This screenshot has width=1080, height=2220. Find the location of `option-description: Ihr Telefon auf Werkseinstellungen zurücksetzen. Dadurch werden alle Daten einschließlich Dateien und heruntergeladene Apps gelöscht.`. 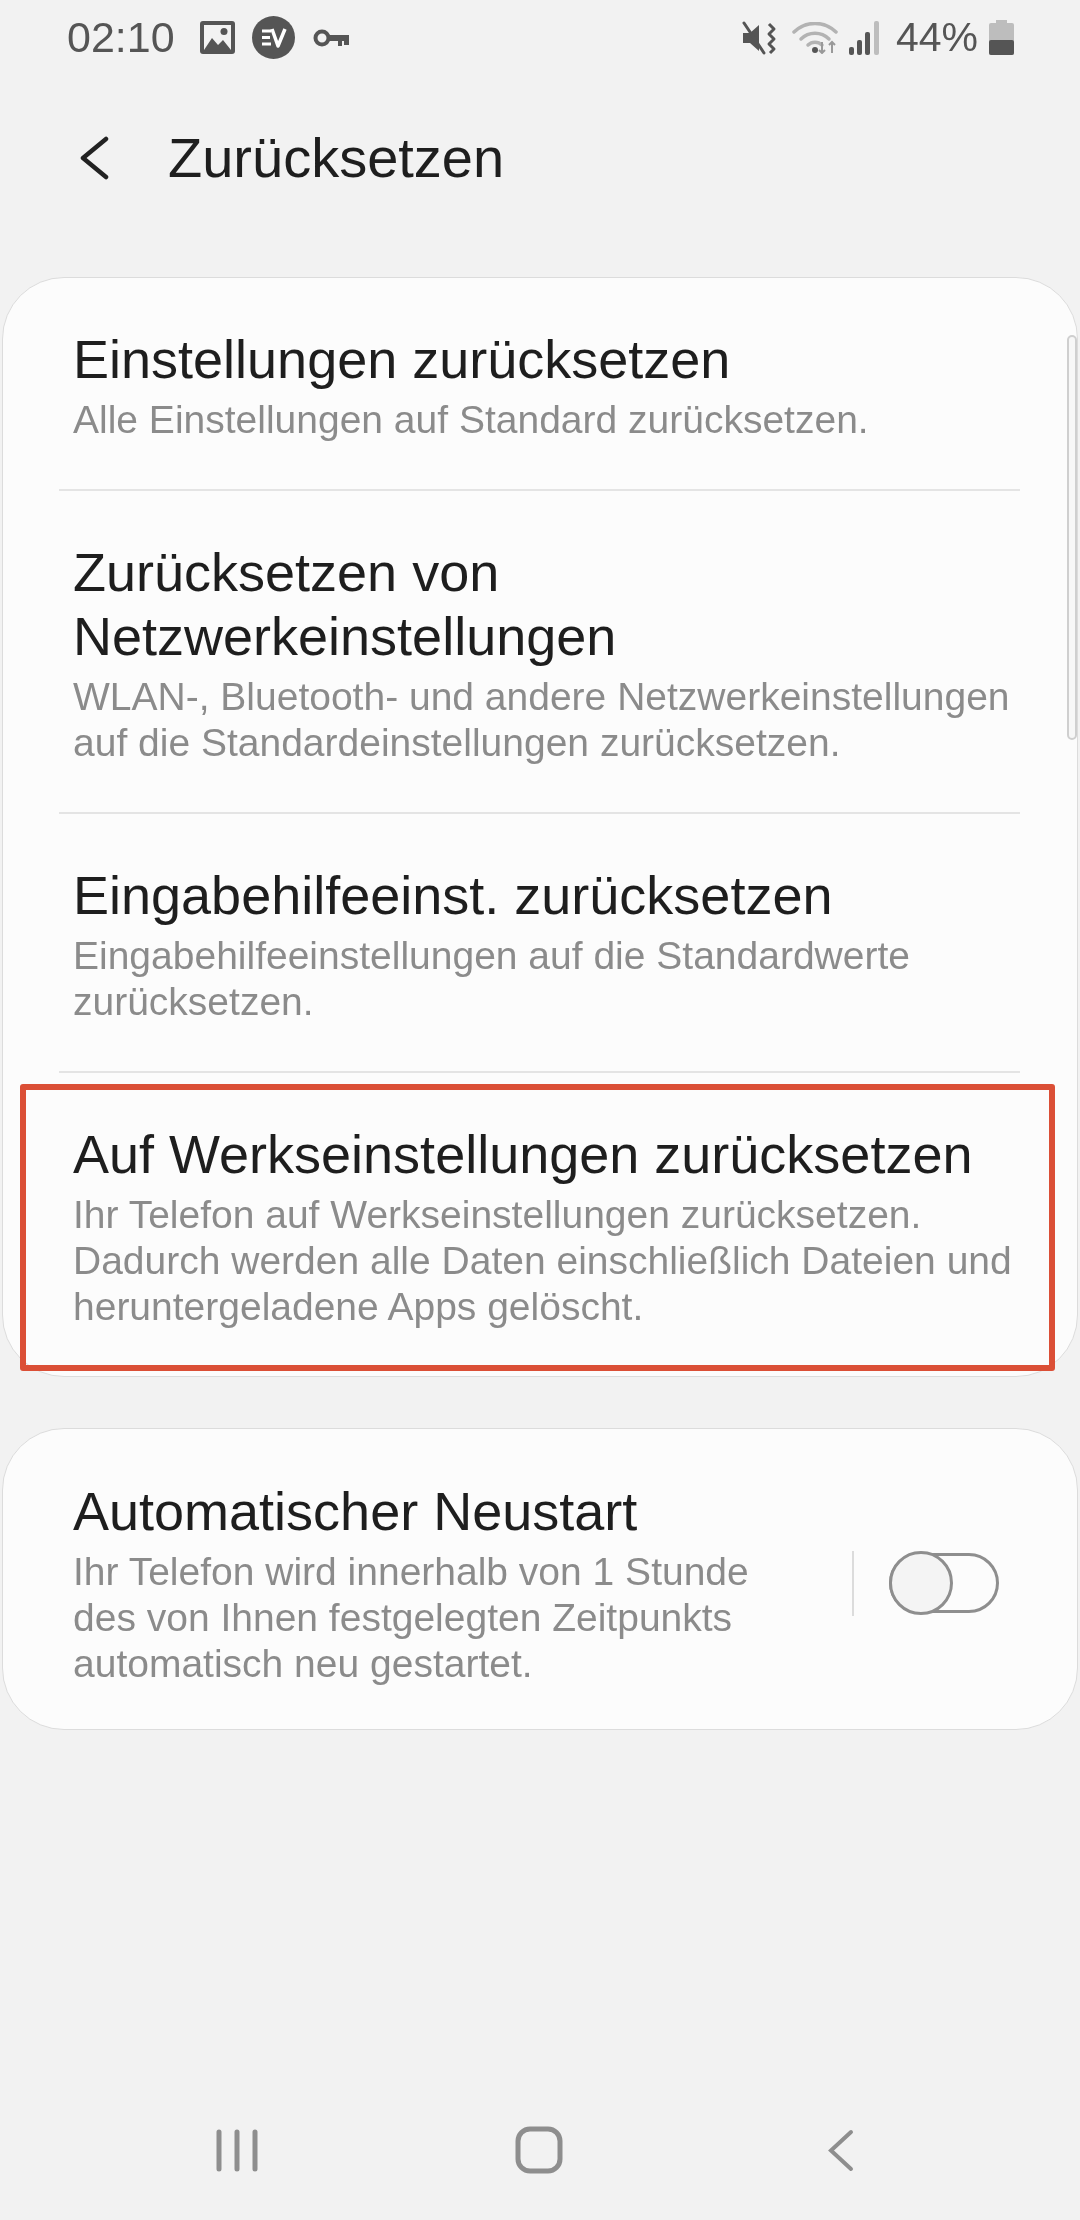

option-description: Ihr Telefon auf Werkseinstellungen zurücksetzen. Dadurch werden alle Daten einschließlich Dateien und heruntergeladene Apps gelöscht. is located at coordinates (543, 1261).